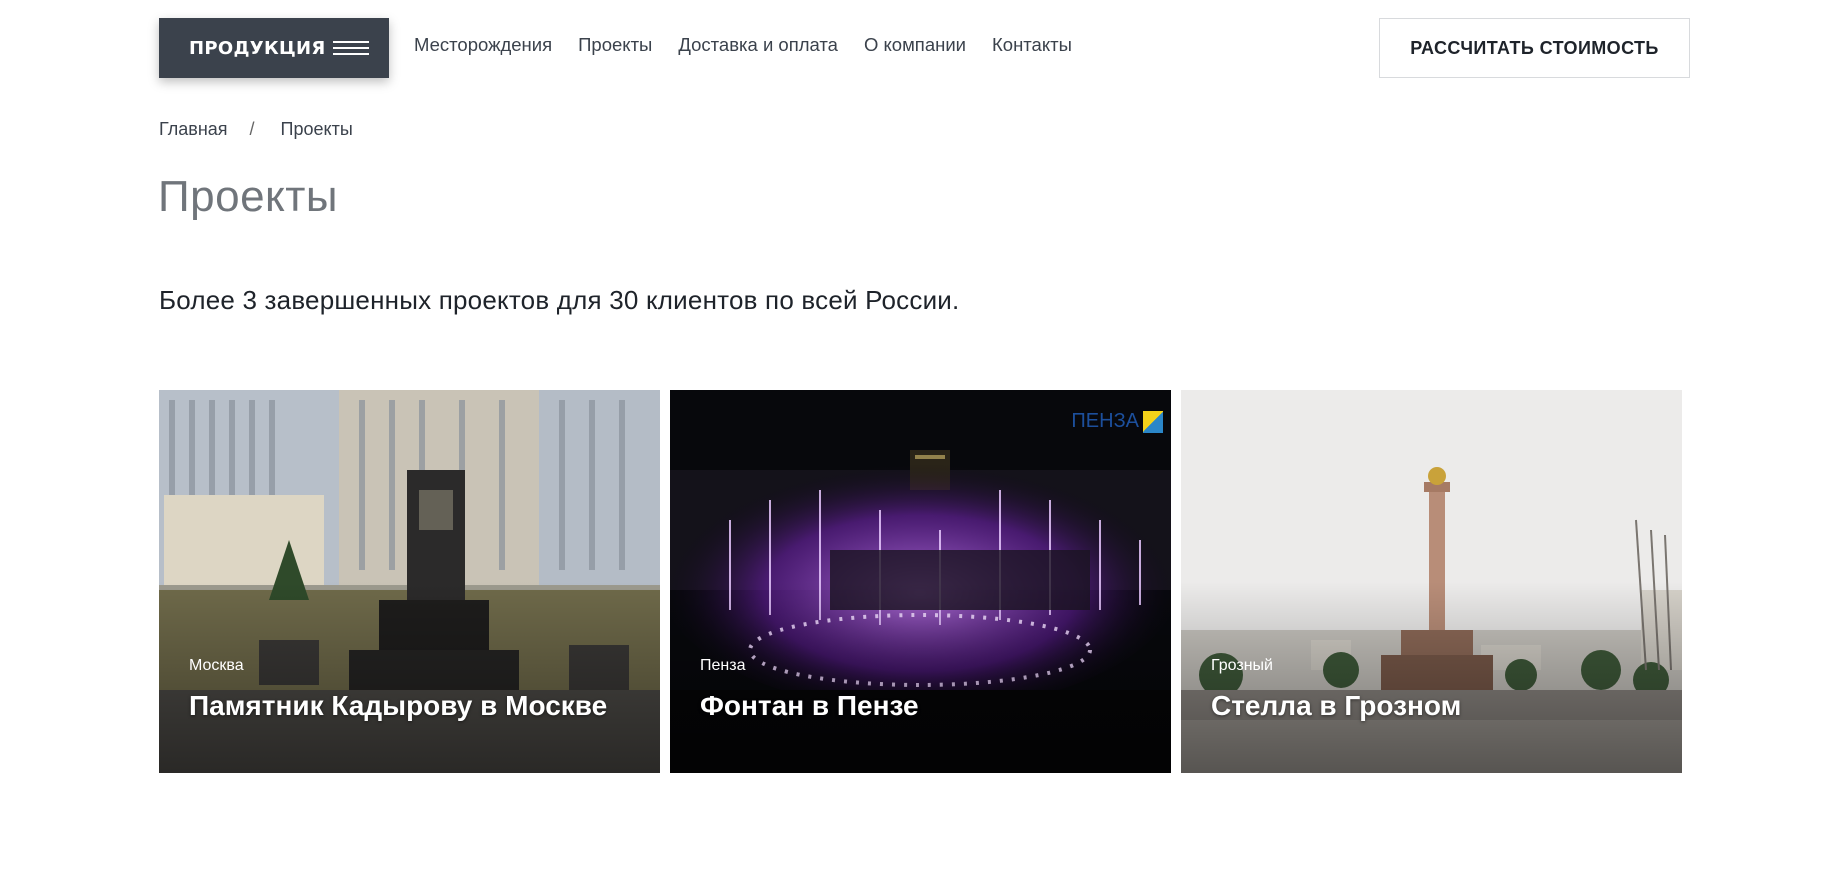 This screenshot has height=886, width=1846. Describe the element at coordinates (1105, 421) in the screenshot. I see `penza-logo-text: ПЕНЗА` at that location.